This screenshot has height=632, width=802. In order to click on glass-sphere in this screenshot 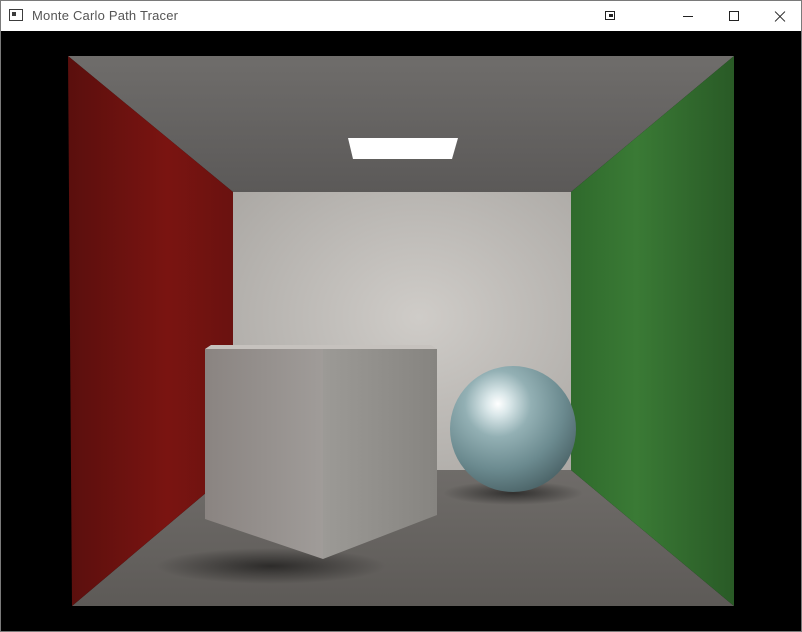, I will do `click(513, 429)`.